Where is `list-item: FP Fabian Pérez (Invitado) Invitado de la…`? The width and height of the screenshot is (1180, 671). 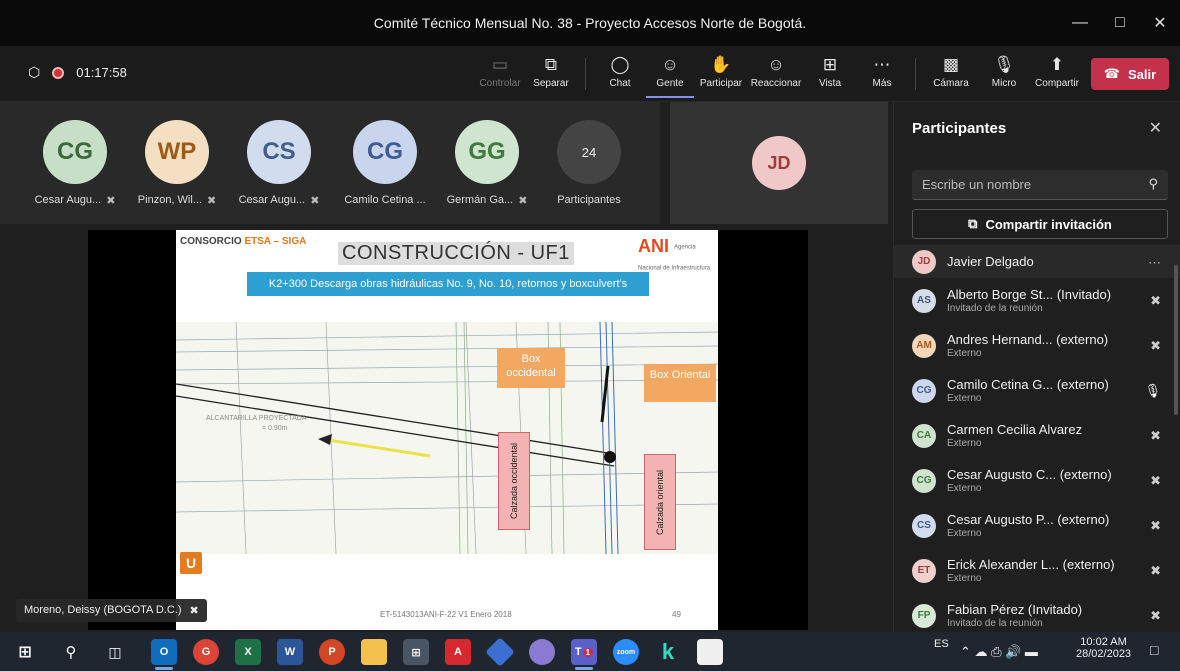 list-item: FP Fabian Pérez (Invitado) Invitado de la… is located at coordinates (1037, 612).